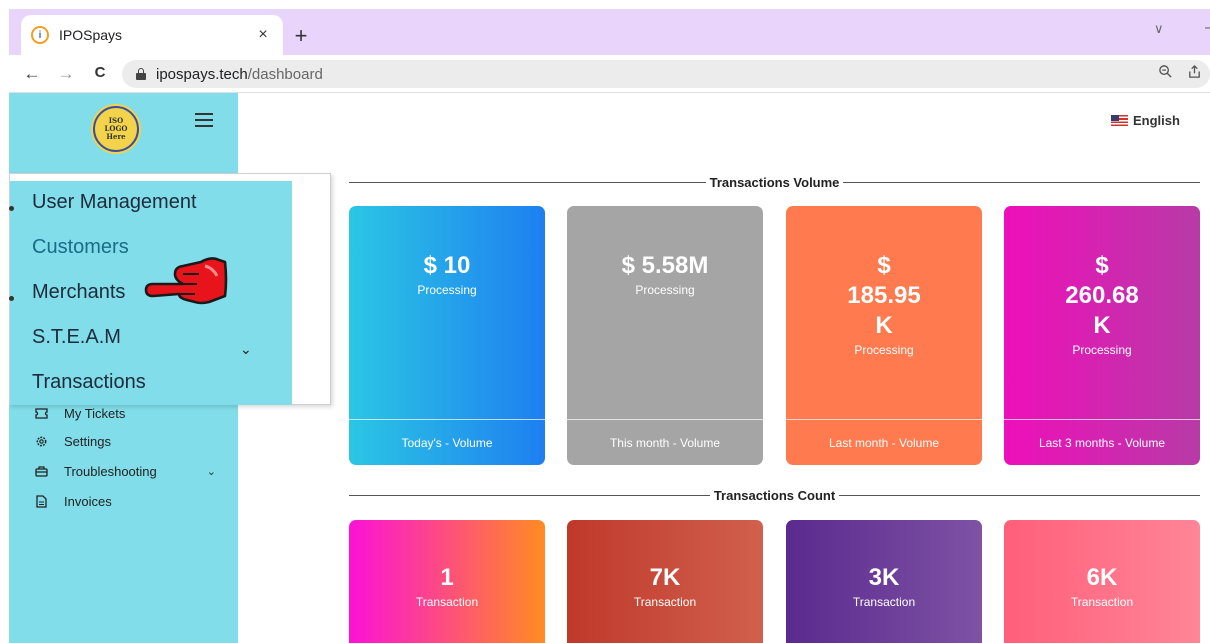 The height and width of the screenshot is (643, 1210). I want to click on window-minimize-icon: —, so click(1207, 28).